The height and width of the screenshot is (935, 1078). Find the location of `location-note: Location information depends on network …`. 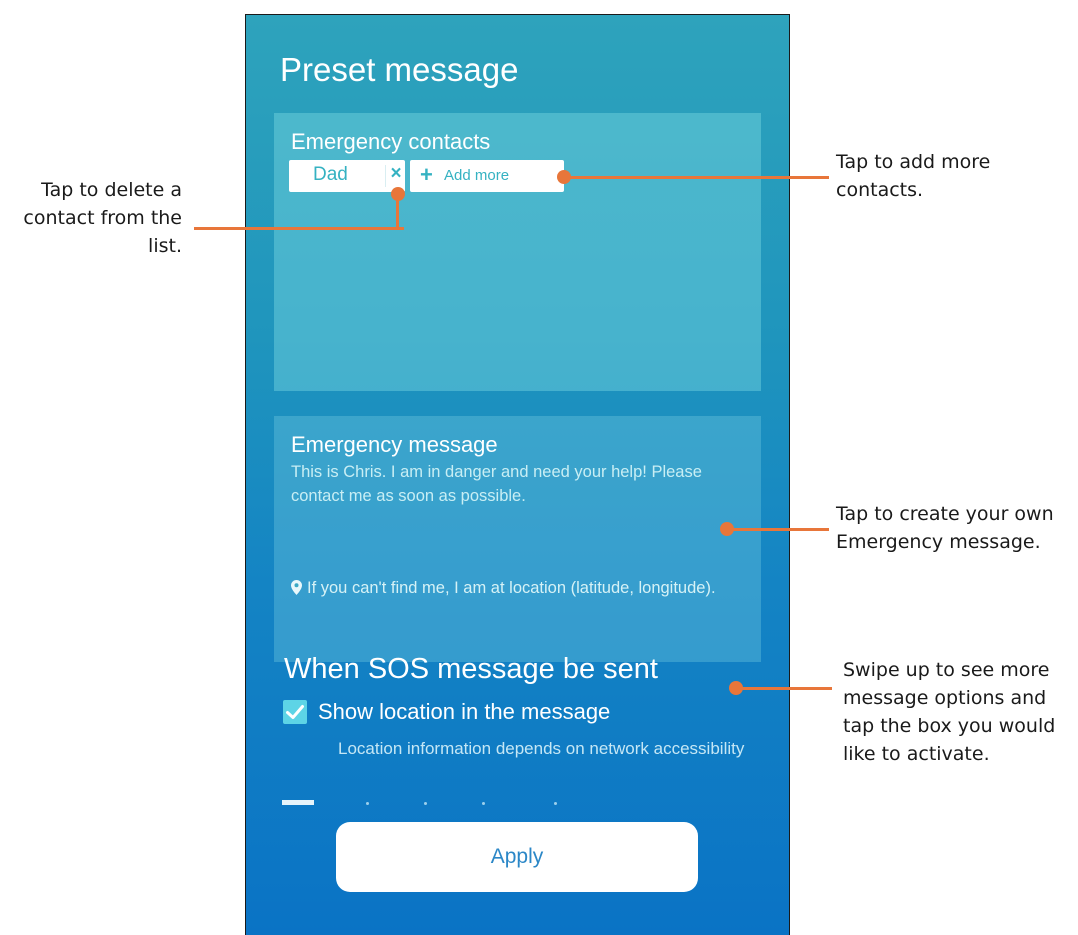

location-note: Location information depends on network … is located at coordinates (541, 748).